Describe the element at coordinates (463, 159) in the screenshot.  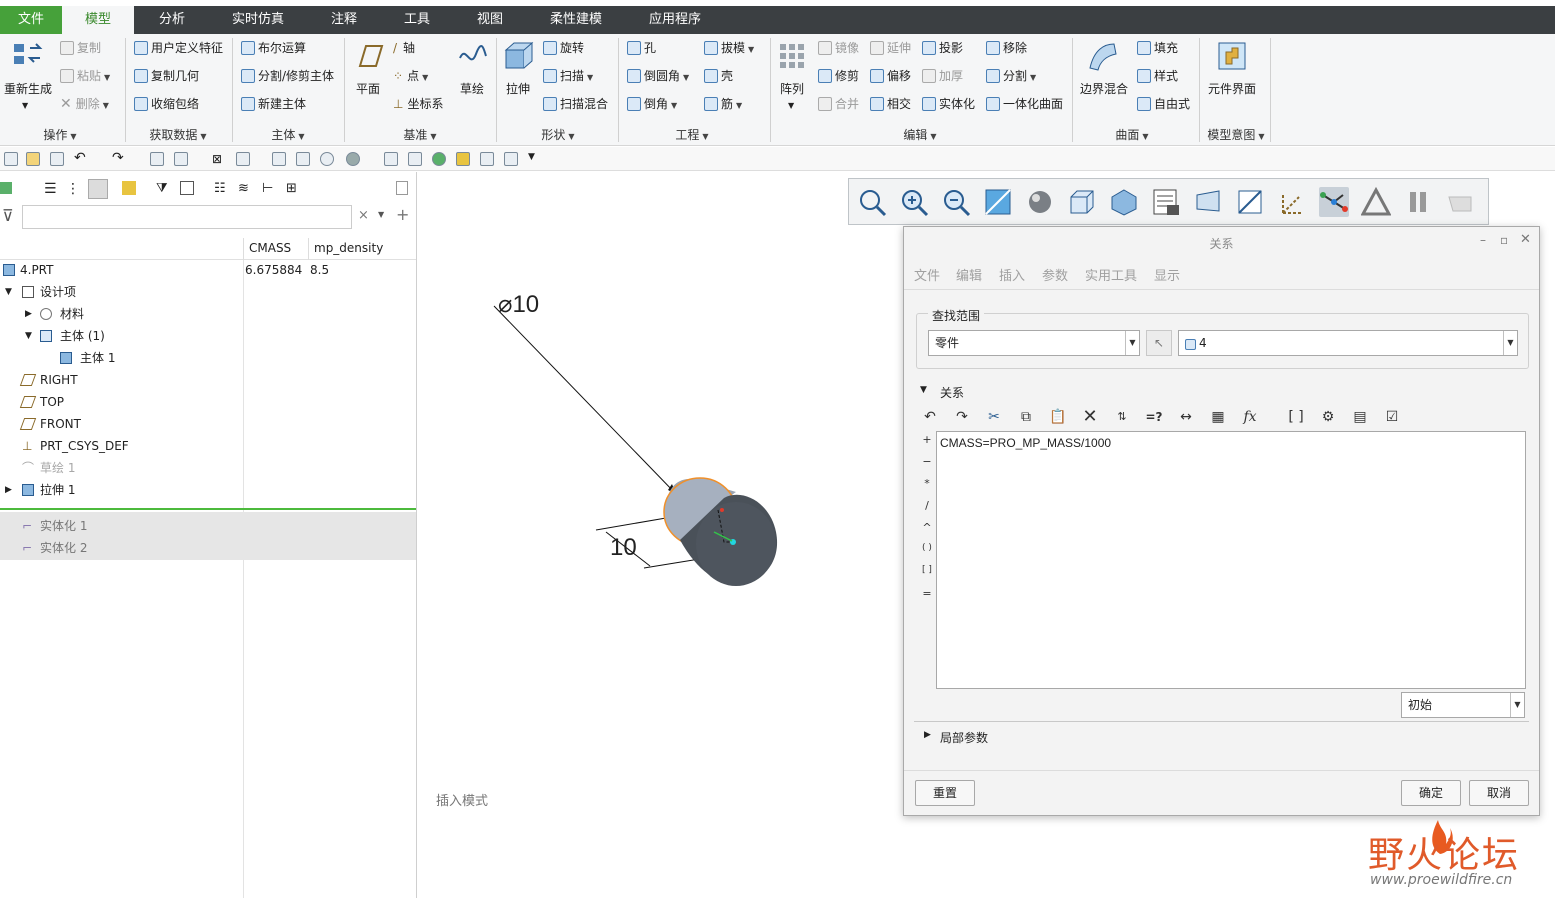
I see `triangle-icon` at that location.